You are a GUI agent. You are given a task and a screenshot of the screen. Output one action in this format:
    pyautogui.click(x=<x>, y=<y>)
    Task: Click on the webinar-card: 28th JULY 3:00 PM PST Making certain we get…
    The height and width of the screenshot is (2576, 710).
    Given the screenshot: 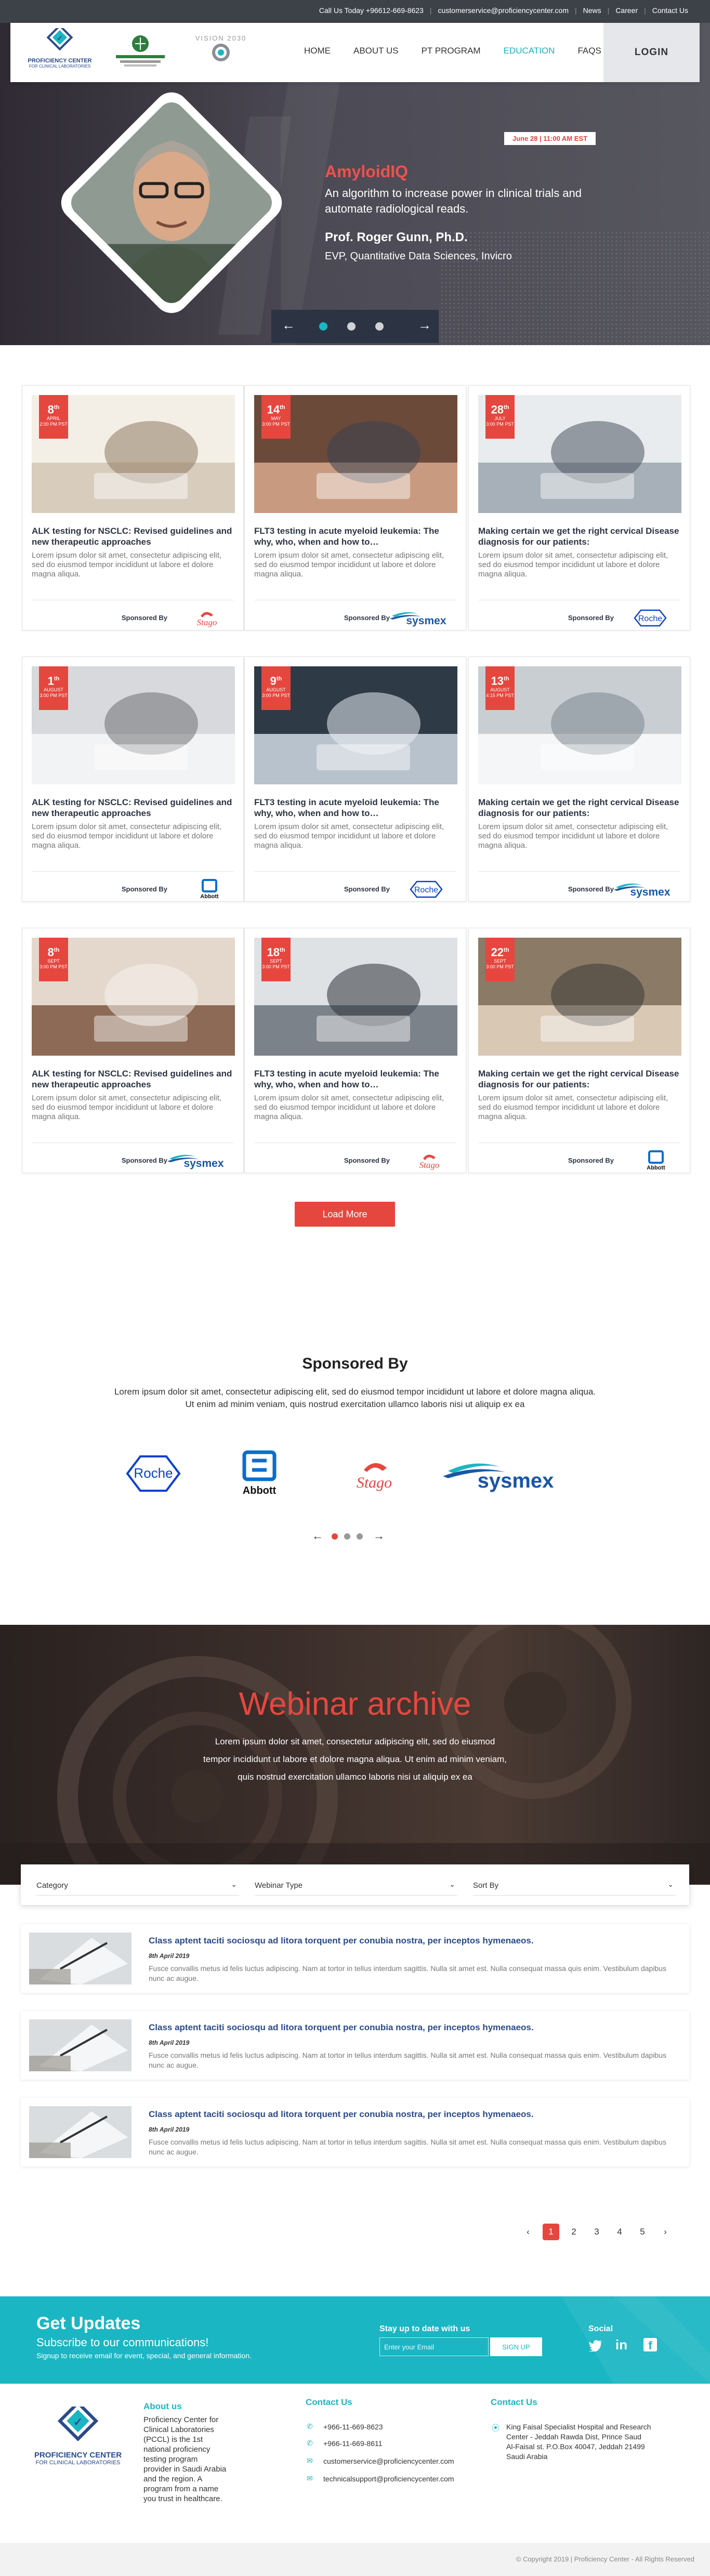 What is the action you would take?
    pyautogui.click(x=579, y=508)
    